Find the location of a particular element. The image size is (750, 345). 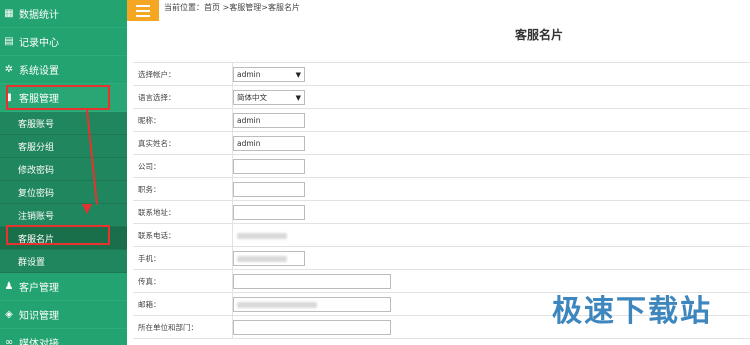

form-row-company: 公司： is located at coordinates (441, 166).